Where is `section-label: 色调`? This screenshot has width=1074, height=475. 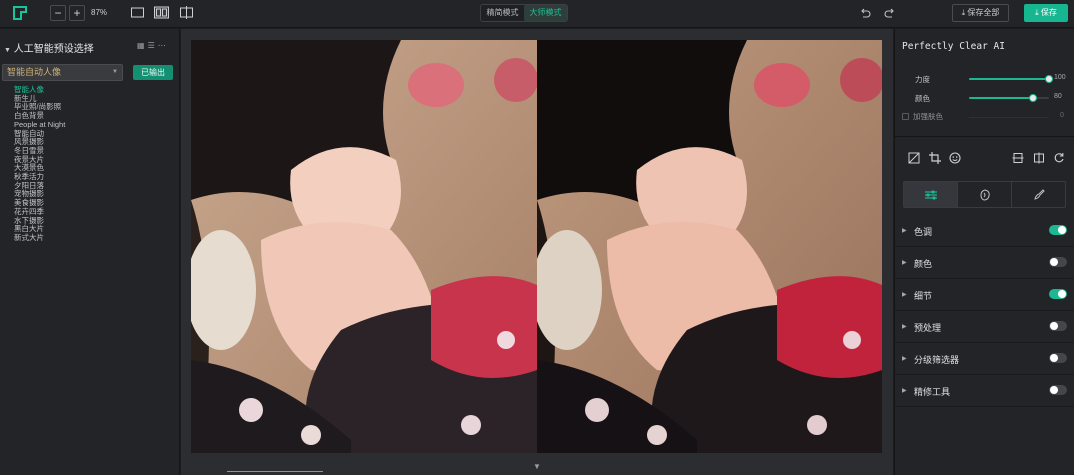
section-label: 色调 is located at coordinates (923, 232).